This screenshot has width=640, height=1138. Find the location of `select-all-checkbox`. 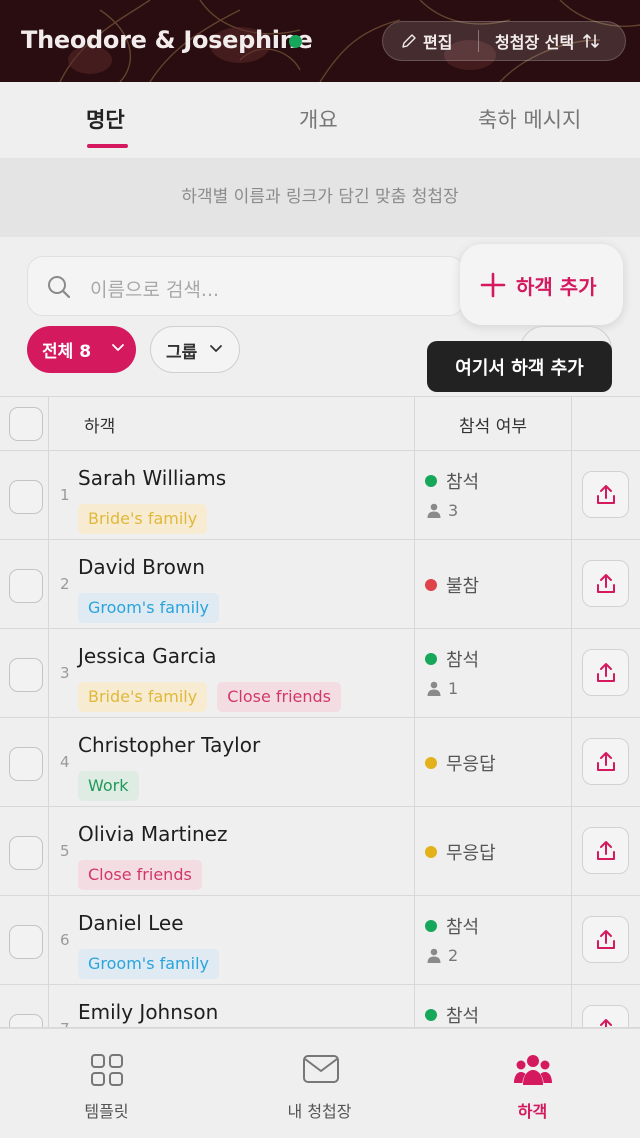

select-all-checkbox is located at coordinates (26, 424).